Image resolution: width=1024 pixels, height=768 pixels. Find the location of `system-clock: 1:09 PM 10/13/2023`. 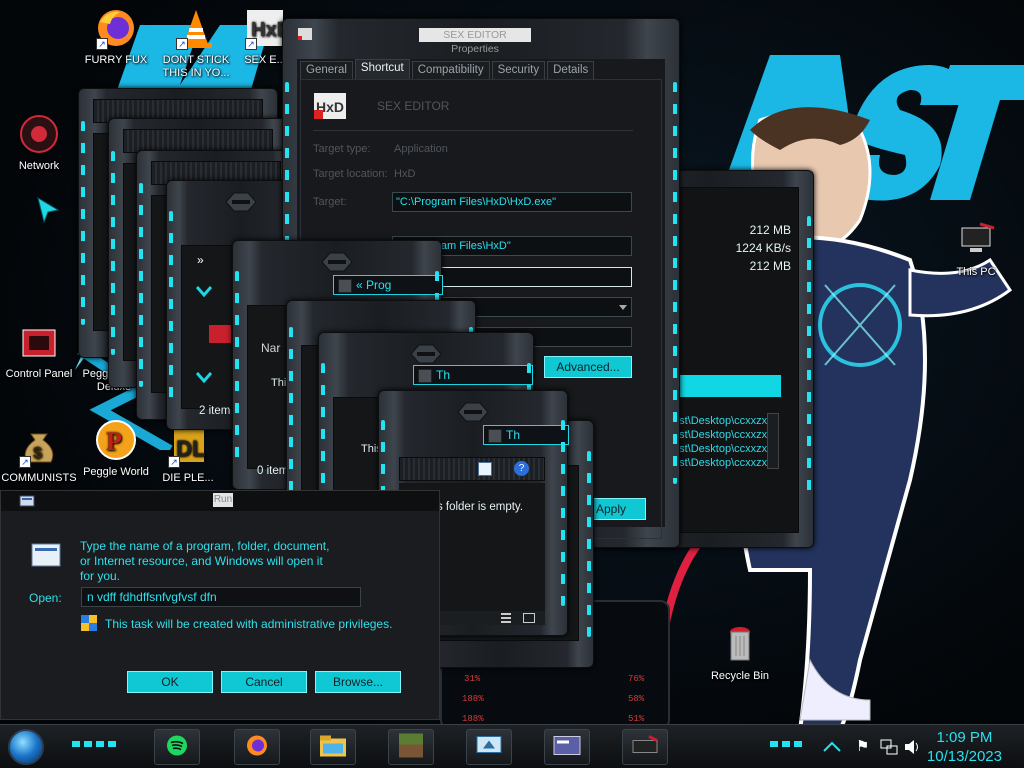

system-clock: 1:09 PM 10/13/2023 is located at coordinates (964, 747).